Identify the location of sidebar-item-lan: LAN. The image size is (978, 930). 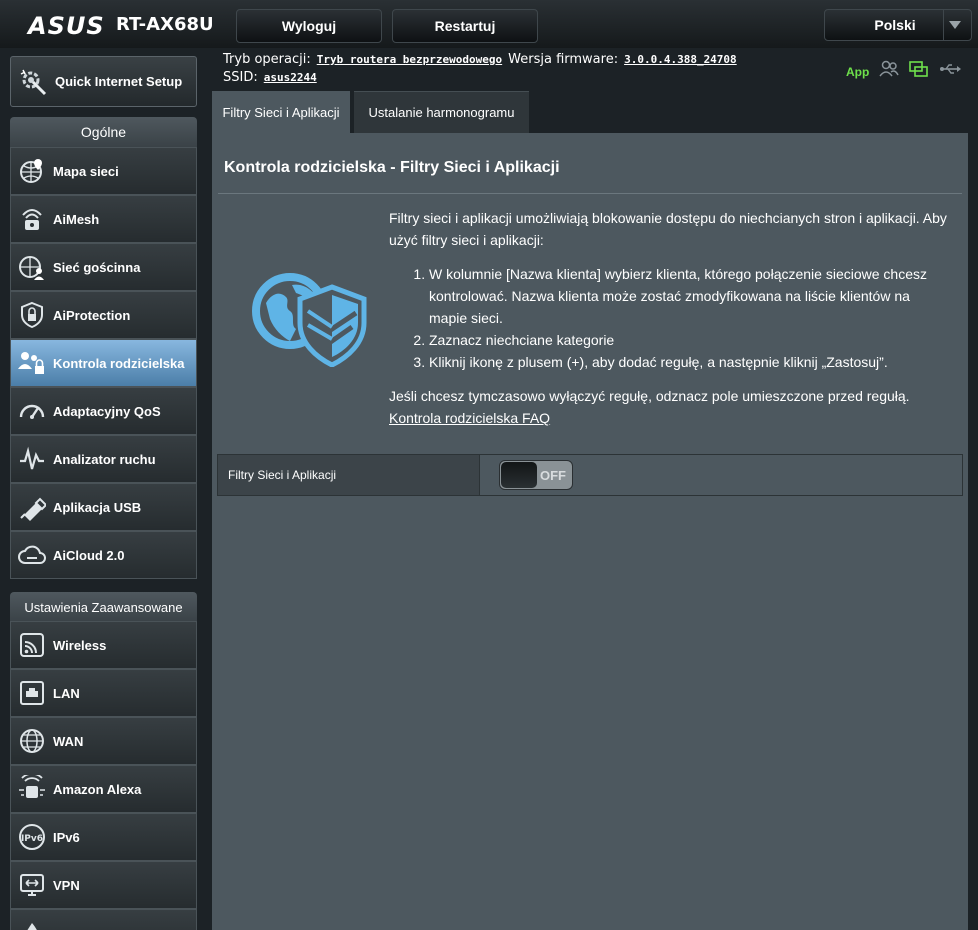
(103, 693).